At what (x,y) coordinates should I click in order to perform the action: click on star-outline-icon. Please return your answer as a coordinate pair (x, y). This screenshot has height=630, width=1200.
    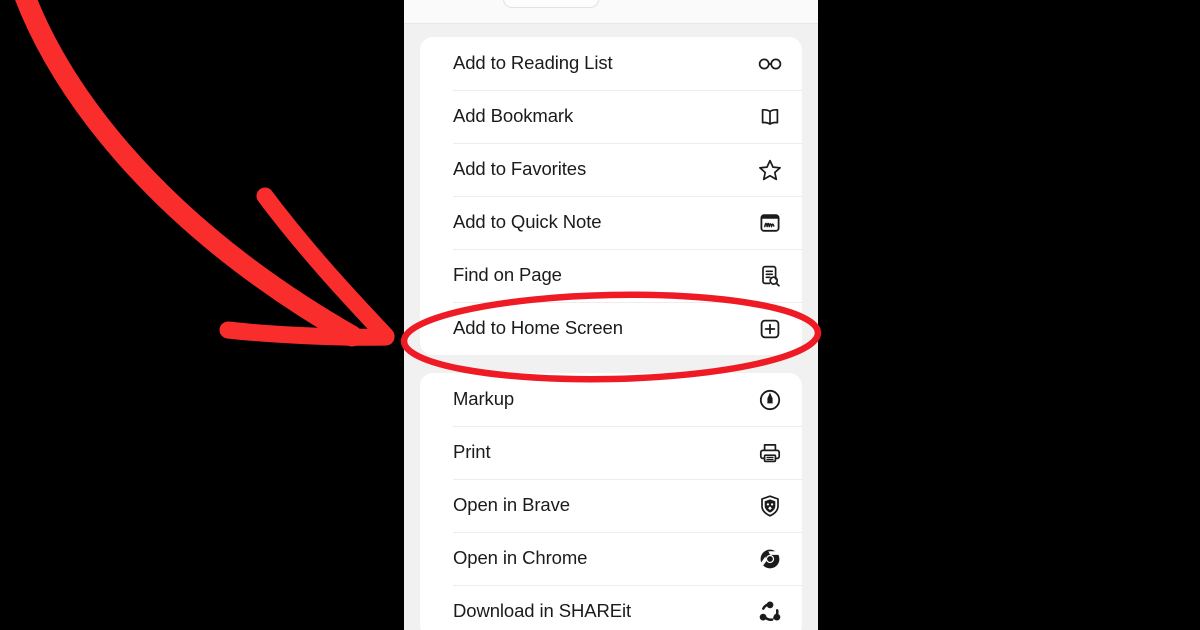
    Looking at the image, I should click on (770, 170).